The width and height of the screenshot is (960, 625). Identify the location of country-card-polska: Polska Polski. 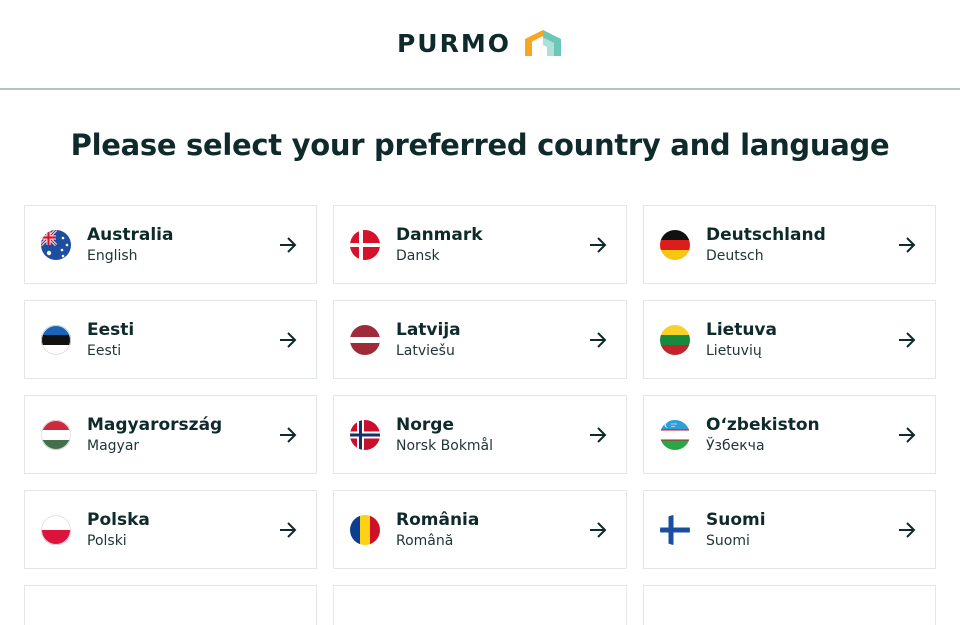
(170, 529).